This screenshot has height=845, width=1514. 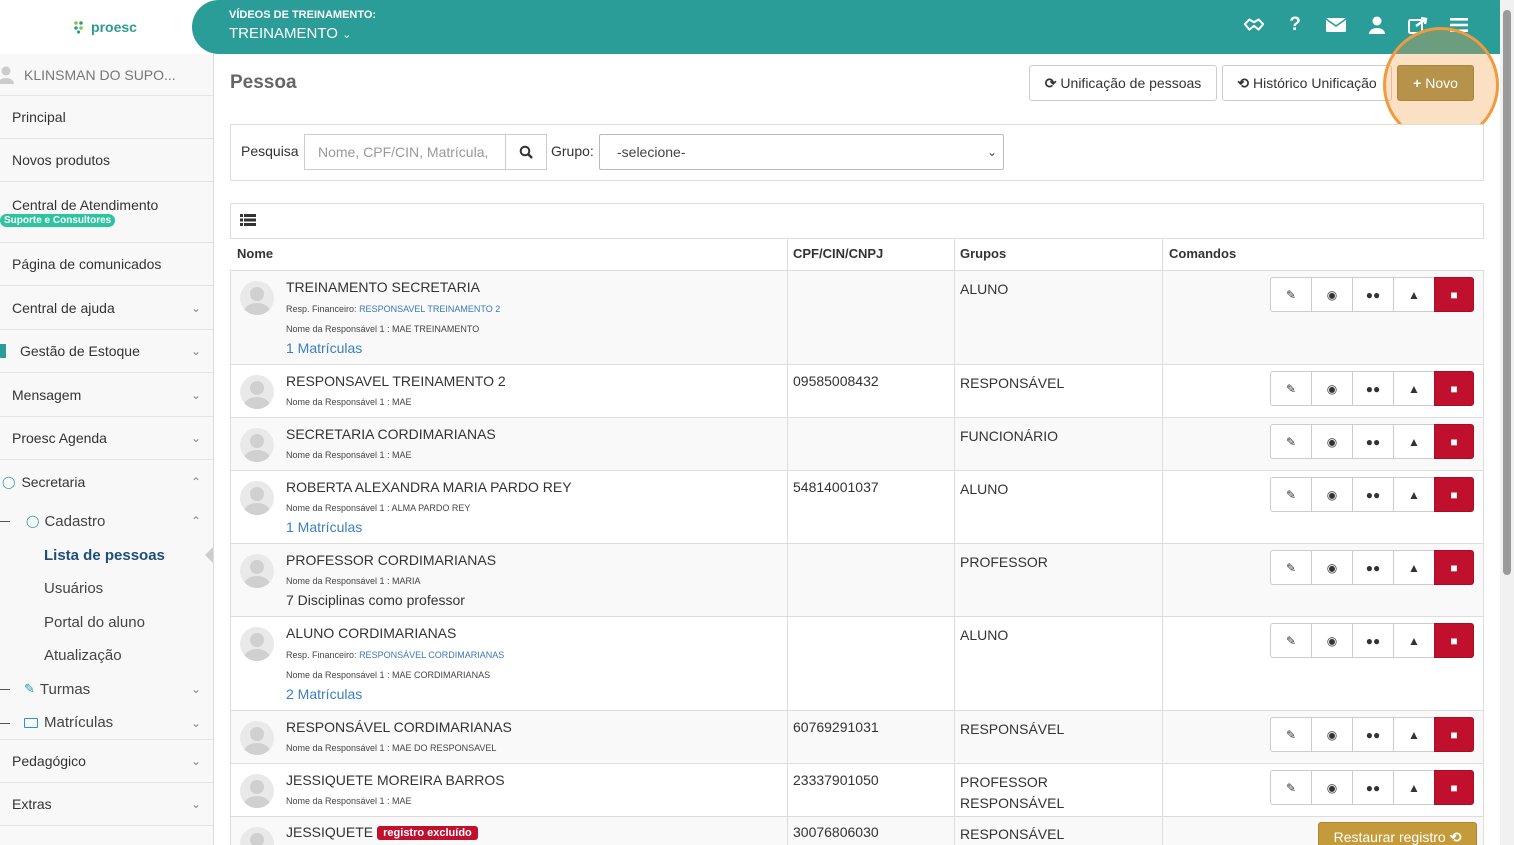 I want to click on sidebar-item-novos-produtos: Novos produtos, so click(x=106, y=160).